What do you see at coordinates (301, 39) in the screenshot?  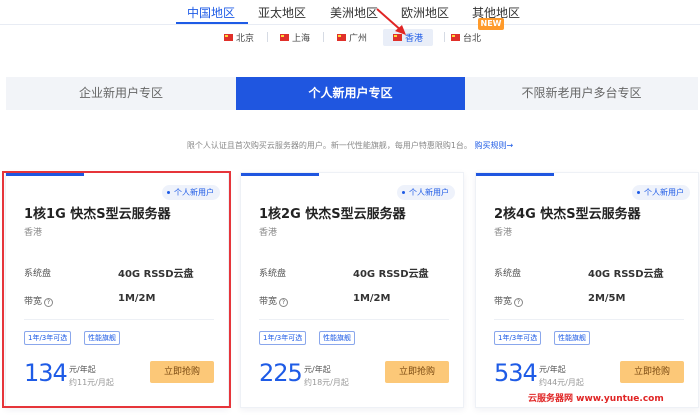 I see `city-label: 上海` at bounding box center [301, 39].